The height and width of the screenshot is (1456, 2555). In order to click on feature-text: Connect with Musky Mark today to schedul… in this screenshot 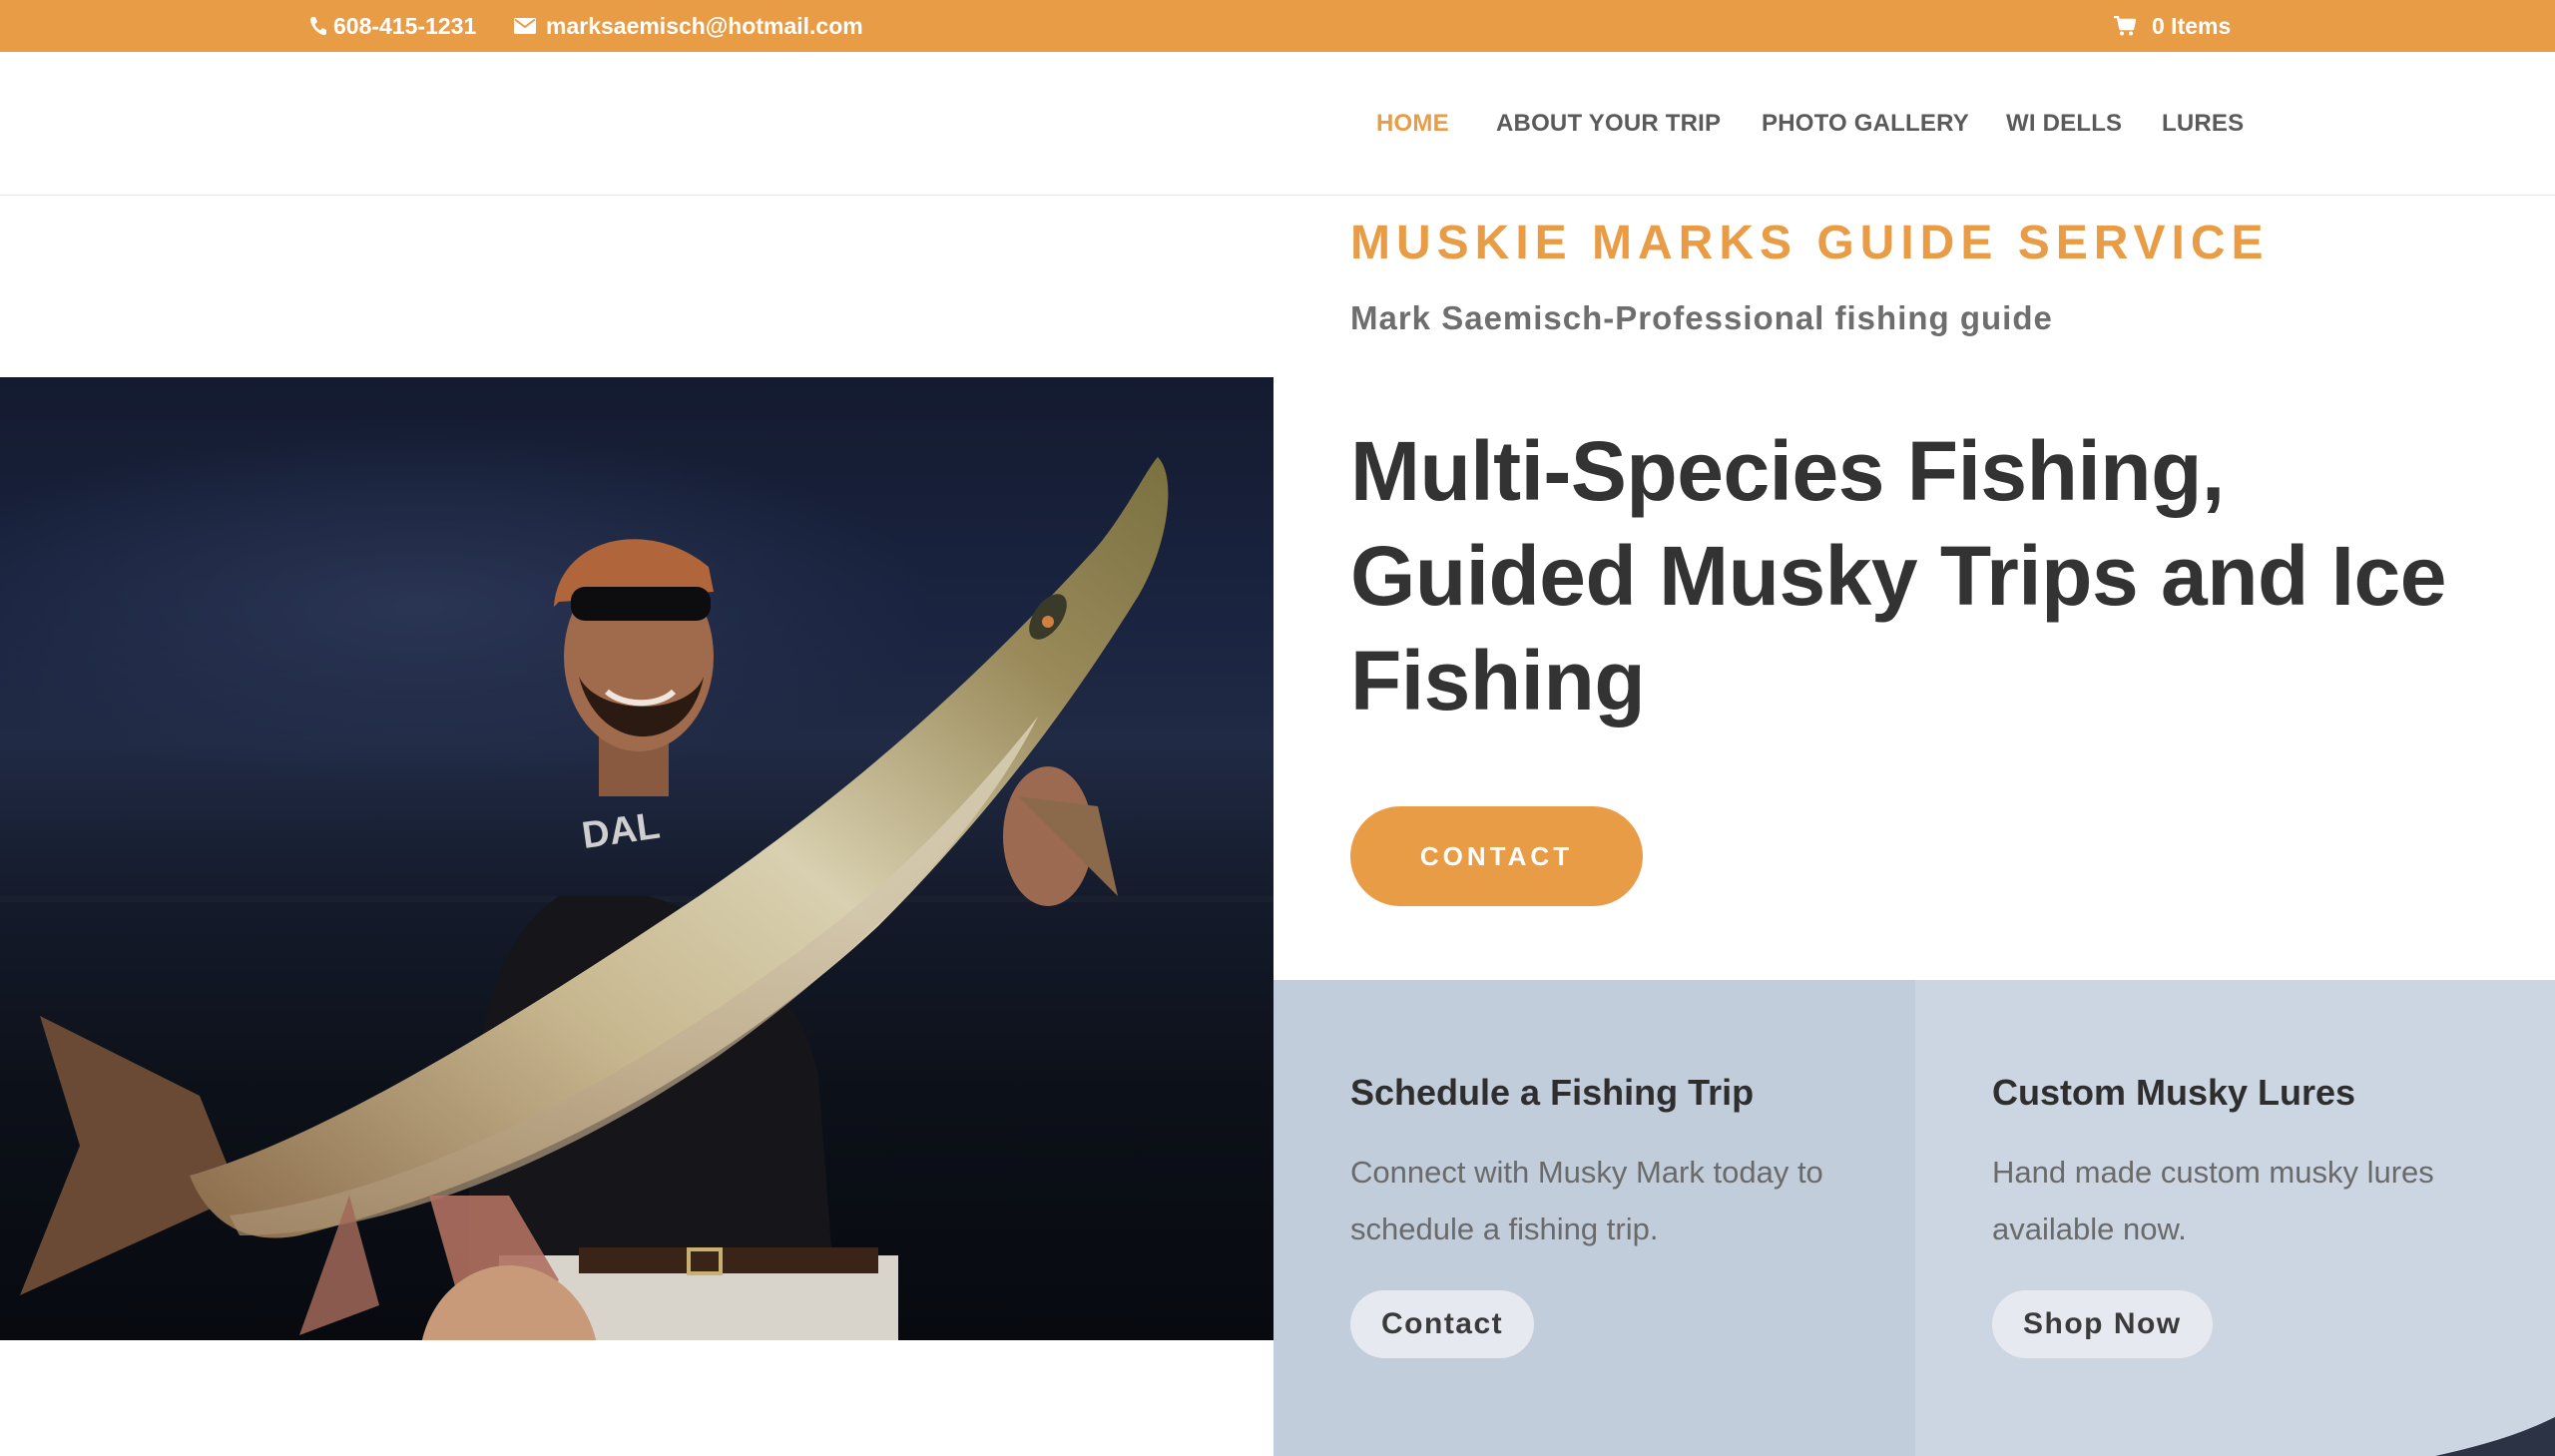, I will do `click(1586, 1200)`.